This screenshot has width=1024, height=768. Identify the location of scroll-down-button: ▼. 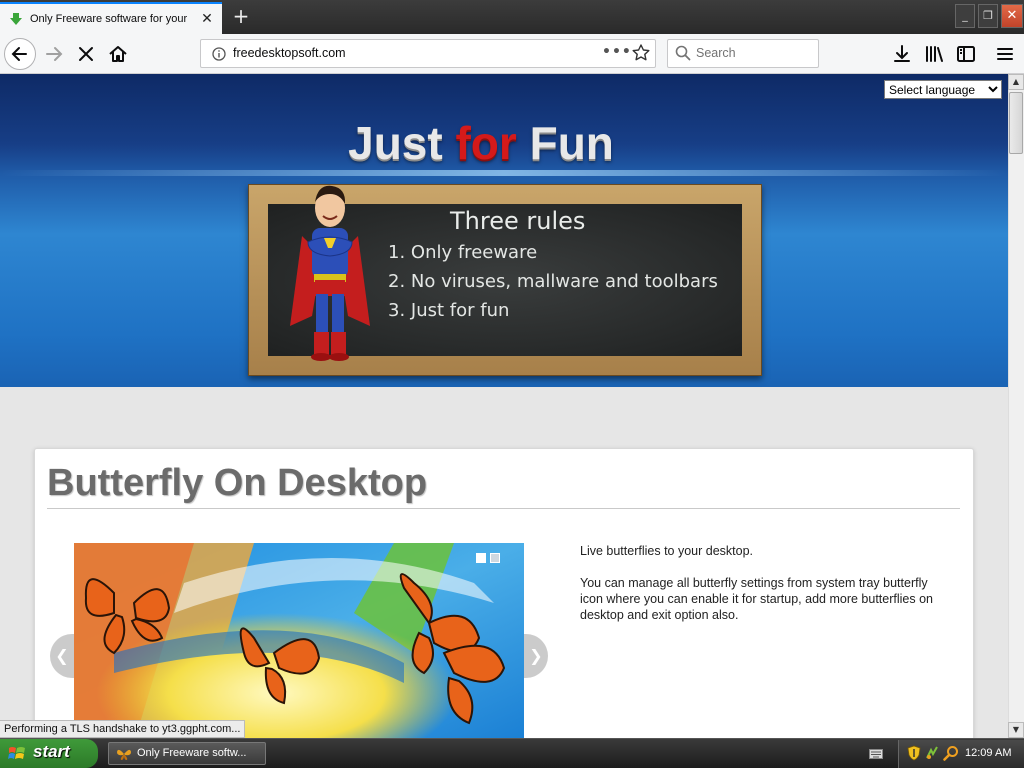
(1016, 730).